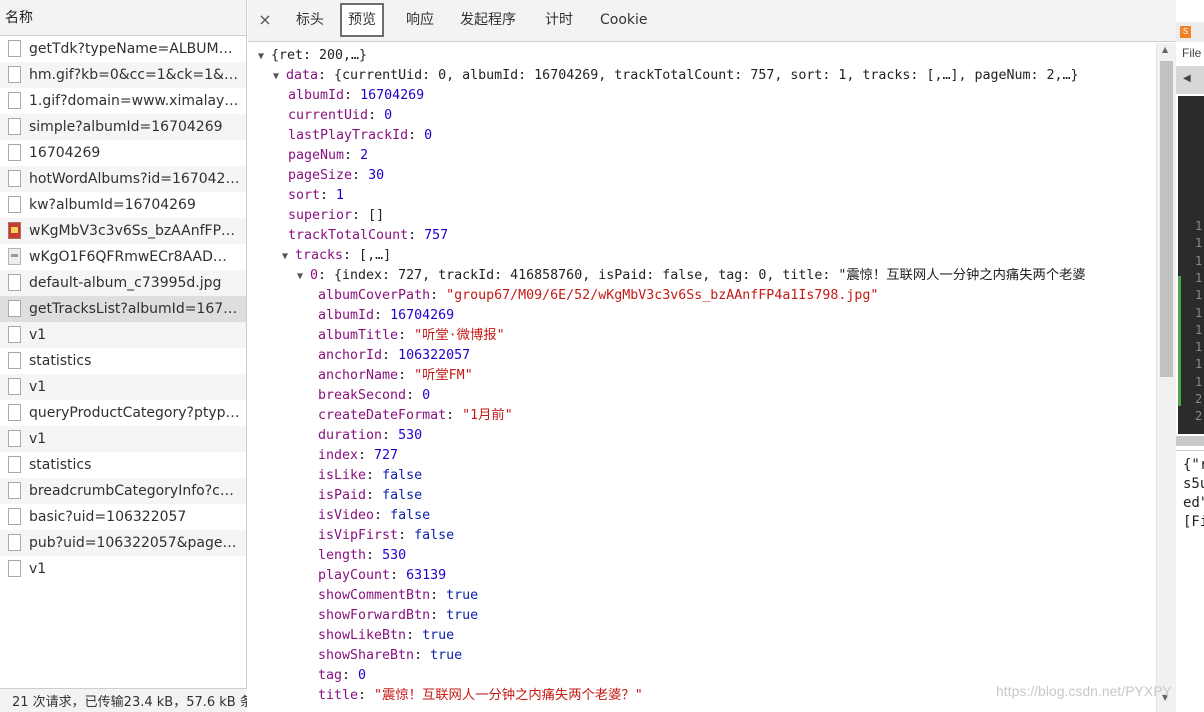 The image size is (1204, 712). I want to click on request-row: kw?albumId=16704269, so click(123, 205).